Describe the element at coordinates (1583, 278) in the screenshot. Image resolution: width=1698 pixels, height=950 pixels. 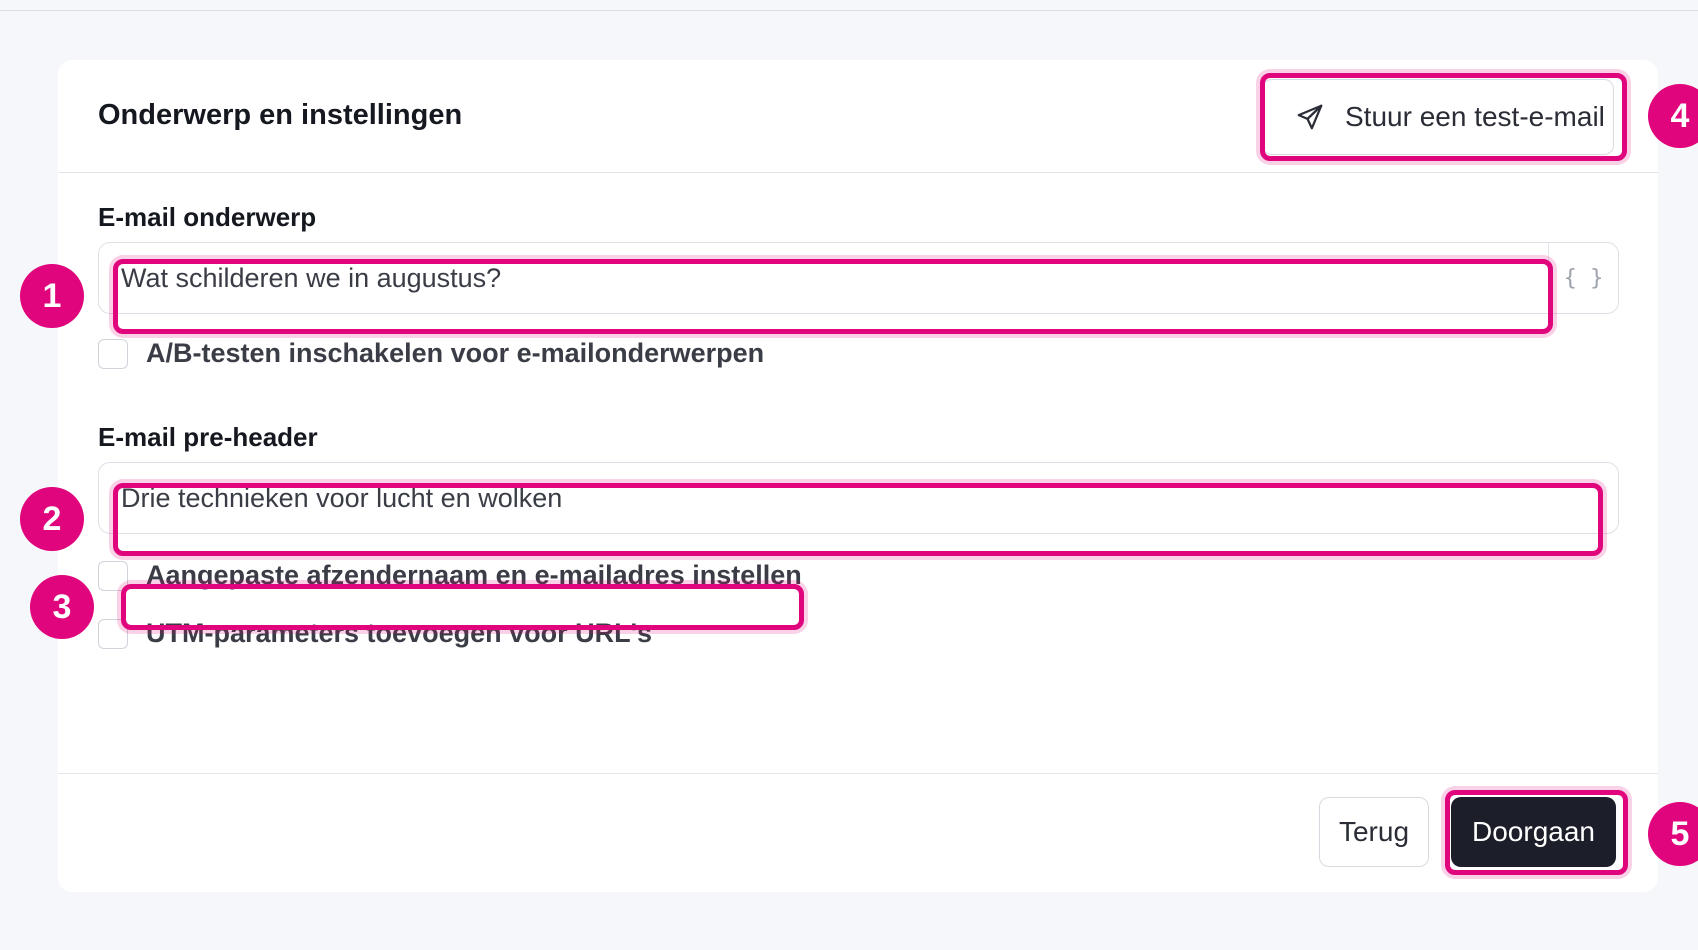
I see `personalization-tag-button: { }` at that location.